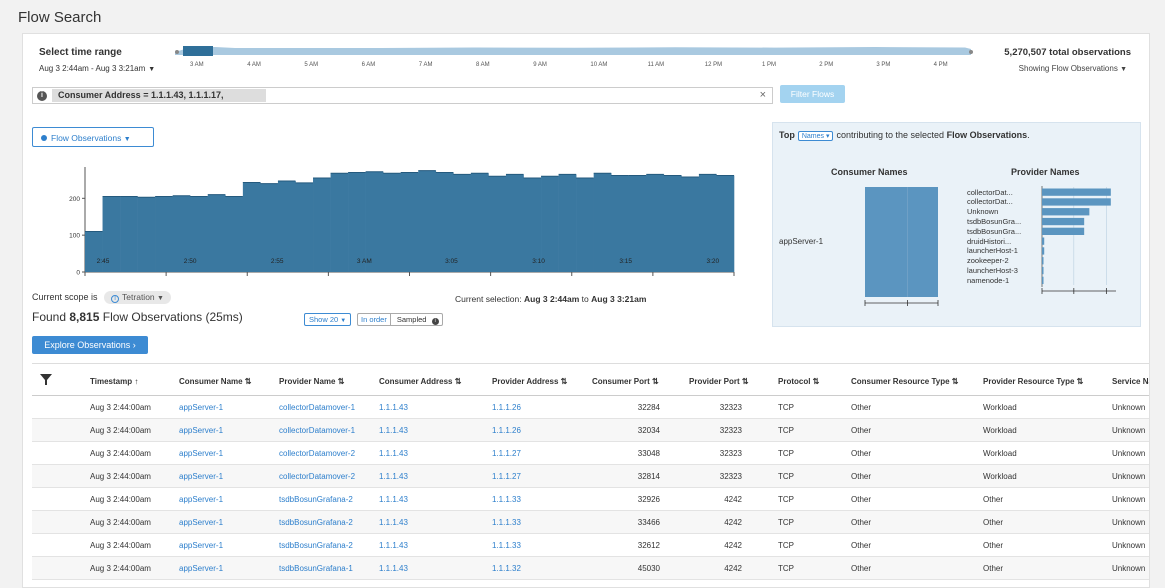 The image size is (1165, 588). What do you see at coordinates (420, 381) in the screenshot?
I see `column-header: Consumer Address ⇅` at bounding box center [420, 381].